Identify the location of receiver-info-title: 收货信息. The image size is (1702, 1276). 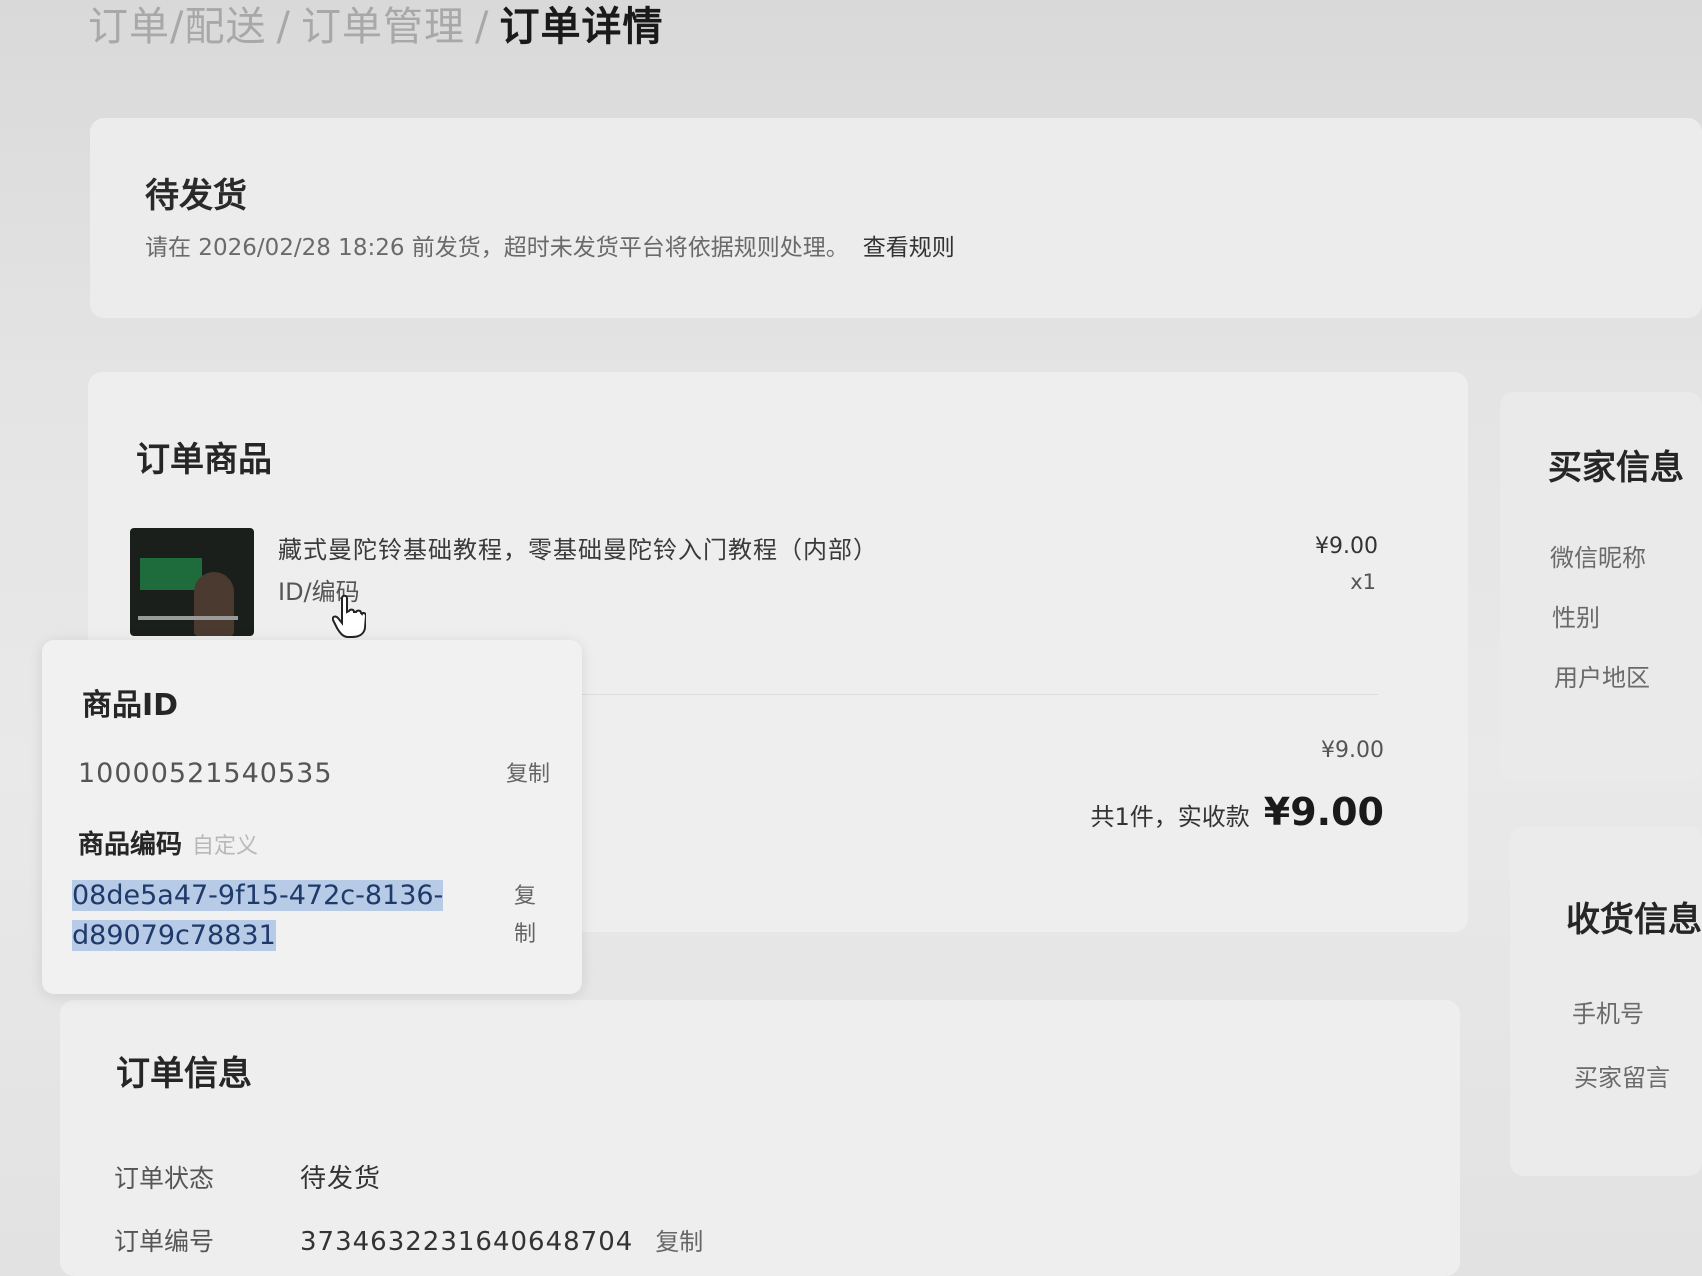
(1634, 920).